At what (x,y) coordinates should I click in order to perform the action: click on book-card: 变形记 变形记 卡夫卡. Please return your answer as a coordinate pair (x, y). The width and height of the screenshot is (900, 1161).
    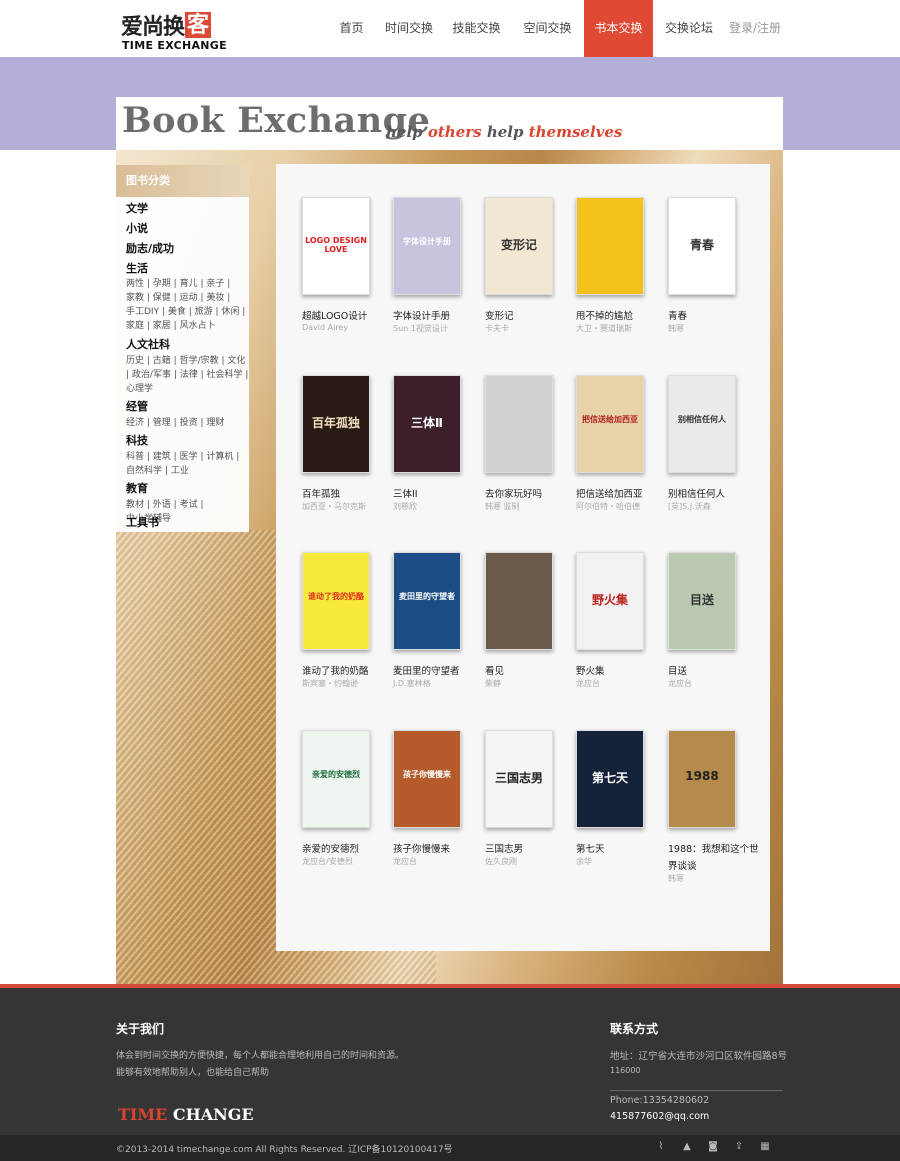
    Looking at the image, I should click on (522, 272).